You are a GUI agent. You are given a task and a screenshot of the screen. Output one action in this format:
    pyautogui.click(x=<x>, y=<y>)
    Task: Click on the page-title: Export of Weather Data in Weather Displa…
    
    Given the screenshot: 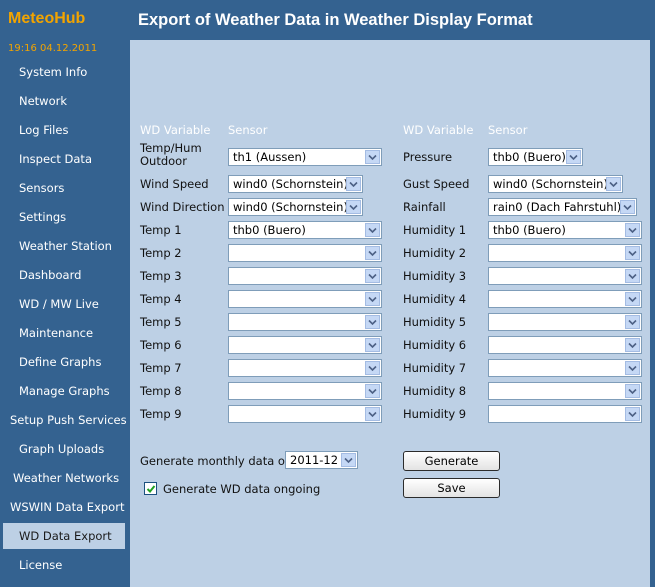 What is the action you would take?
    pyautogui.click(x=335, y=20)
    